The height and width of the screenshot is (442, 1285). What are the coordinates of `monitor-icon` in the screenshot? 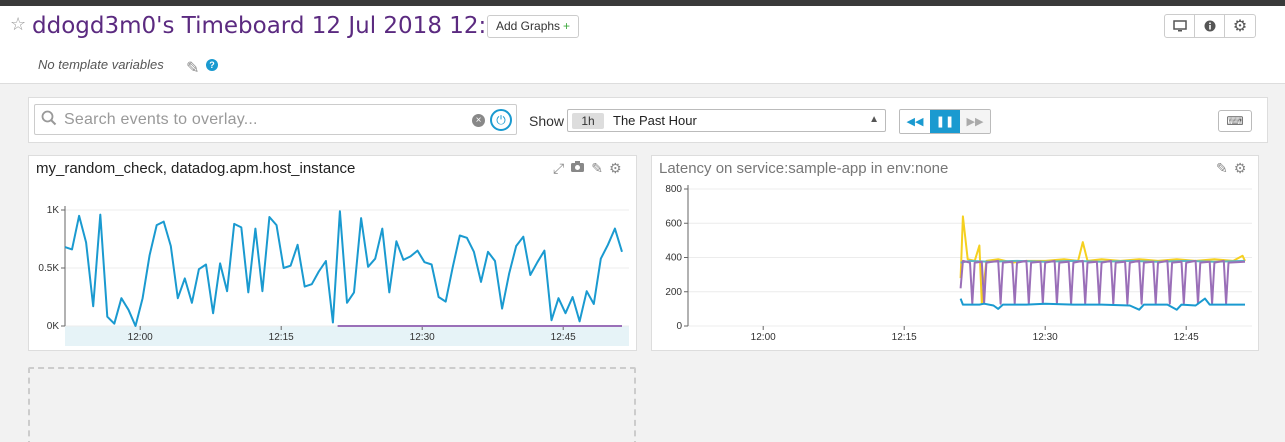 It's located at (1180, 26).